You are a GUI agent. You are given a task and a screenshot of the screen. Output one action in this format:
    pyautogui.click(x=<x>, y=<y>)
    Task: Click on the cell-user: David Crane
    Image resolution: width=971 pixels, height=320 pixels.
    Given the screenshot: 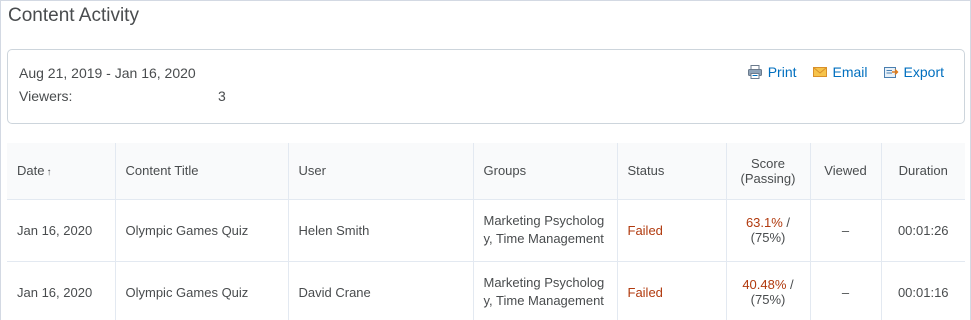 What is the action you would take?
    pyautogui.click(x=381, y=290)
    